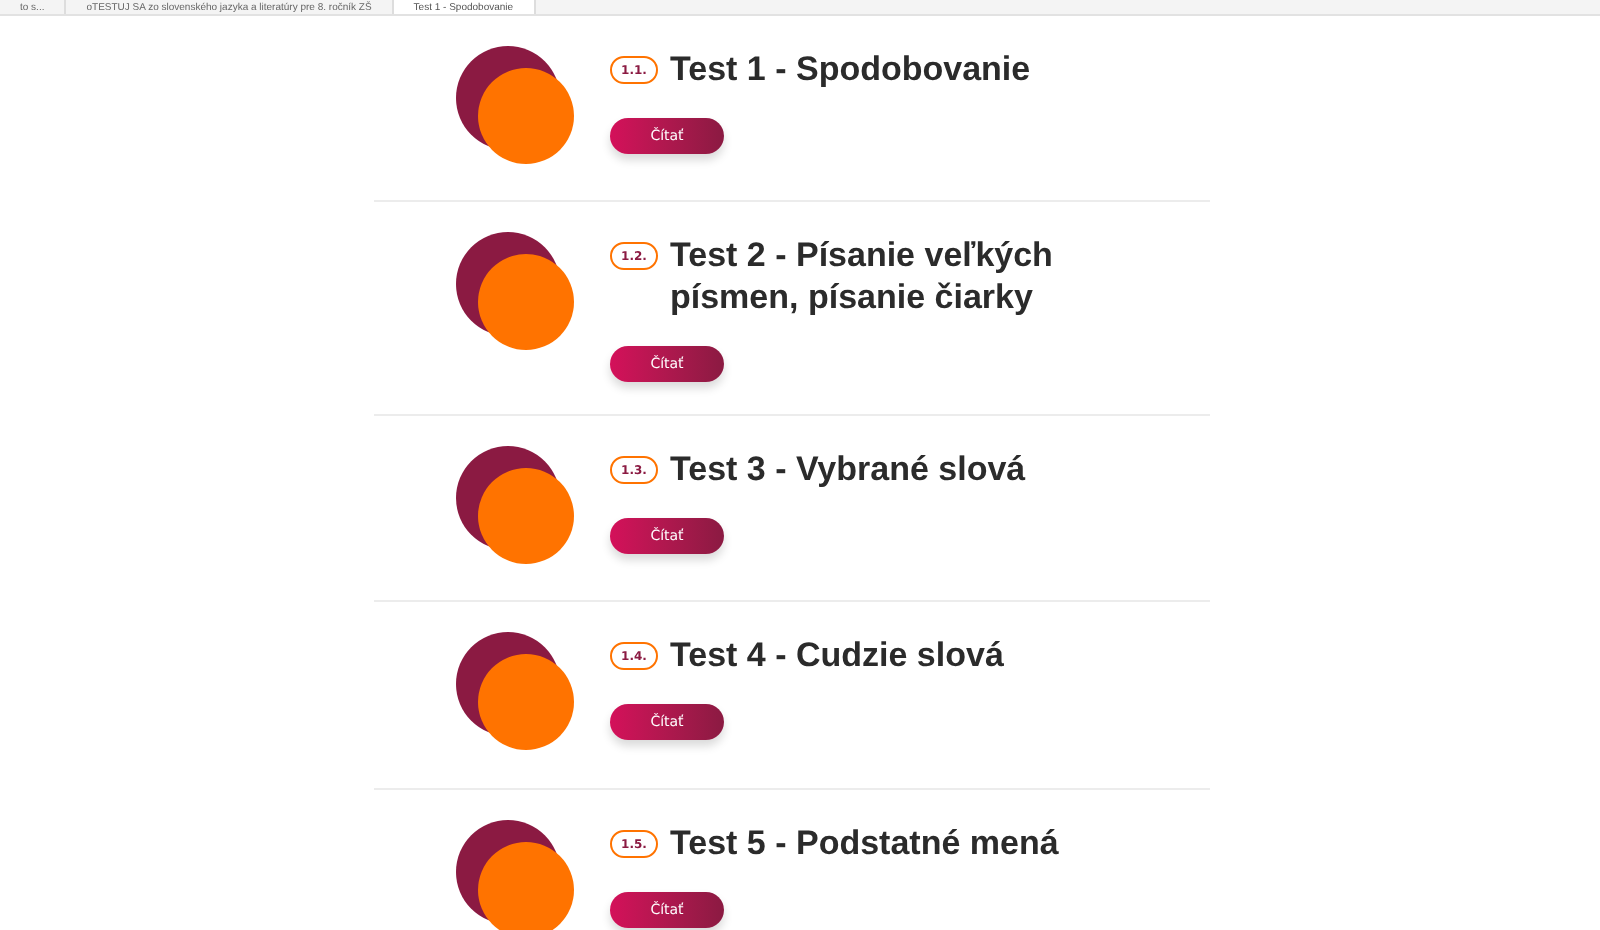 The image size is (1600, 930). I want to click on test-title: Test 5 - Podstatné mená, so click(865, 843).